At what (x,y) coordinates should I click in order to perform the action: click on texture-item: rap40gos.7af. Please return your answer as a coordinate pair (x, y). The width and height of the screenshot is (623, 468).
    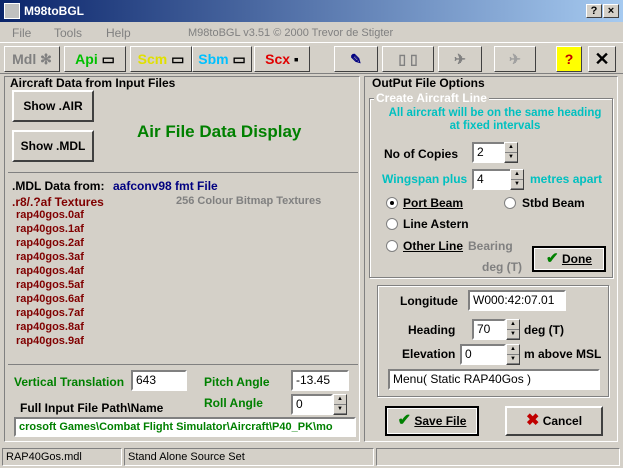
    Looking at the image, I should click on (50, 313).